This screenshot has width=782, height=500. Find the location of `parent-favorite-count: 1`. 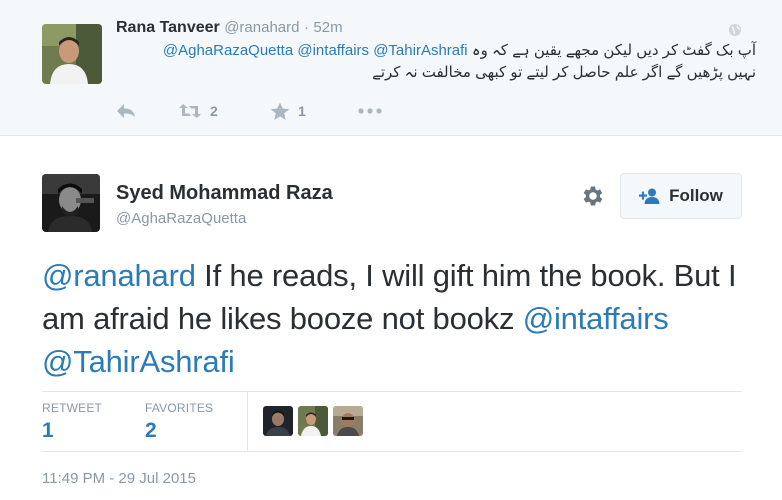

parent-favorite-count: 1 is located at coordinates (302, 111).